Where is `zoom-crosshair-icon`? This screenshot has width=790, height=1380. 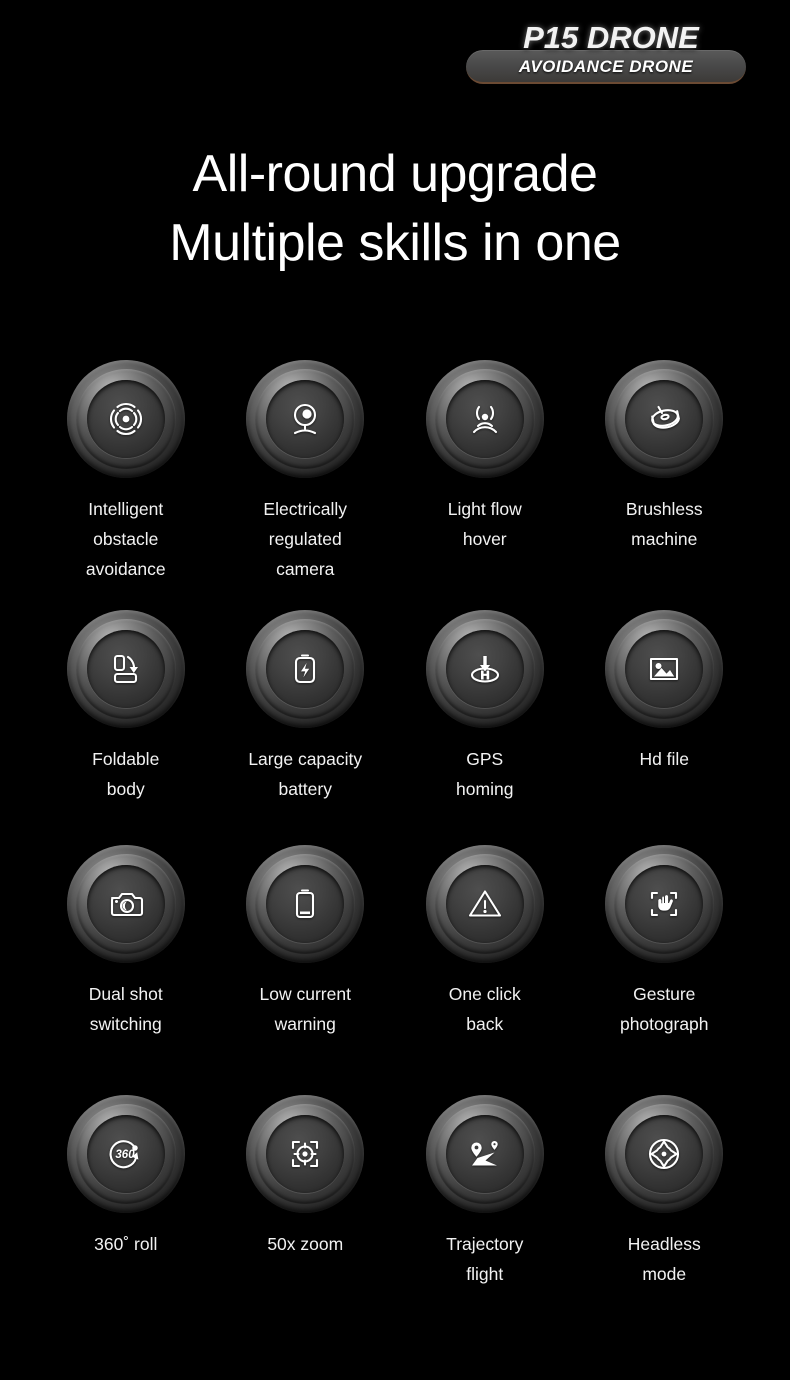 zoom-crosshair-icon is located at coordinates (305, 1154).